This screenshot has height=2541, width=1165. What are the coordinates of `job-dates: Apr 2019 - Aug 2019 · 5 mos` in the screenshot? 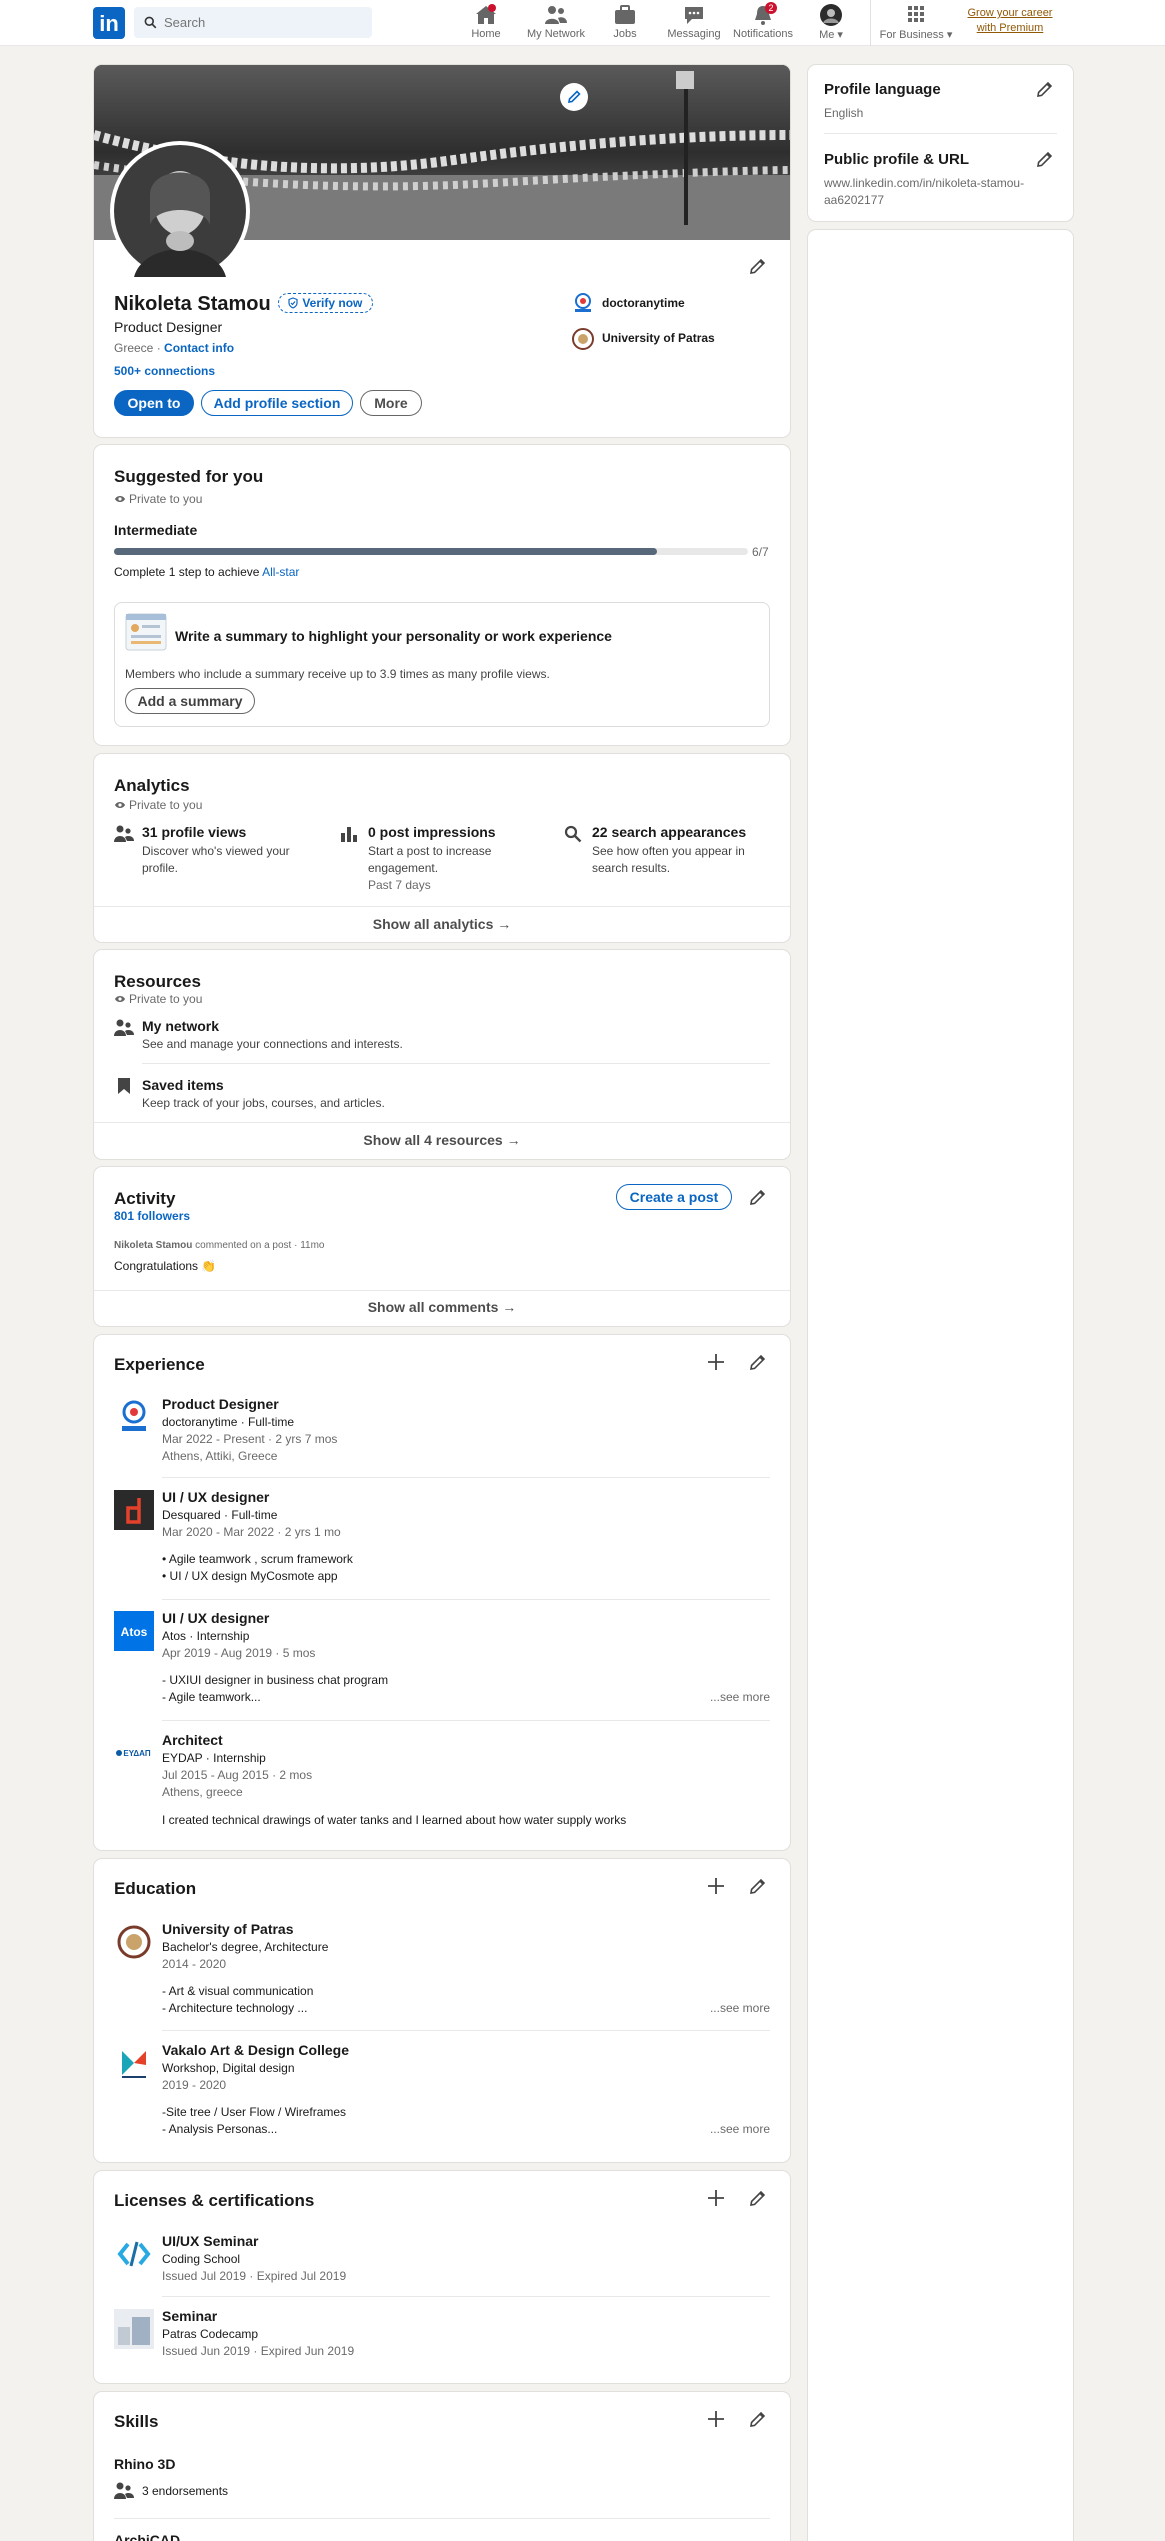 It's located at (239, 1653).